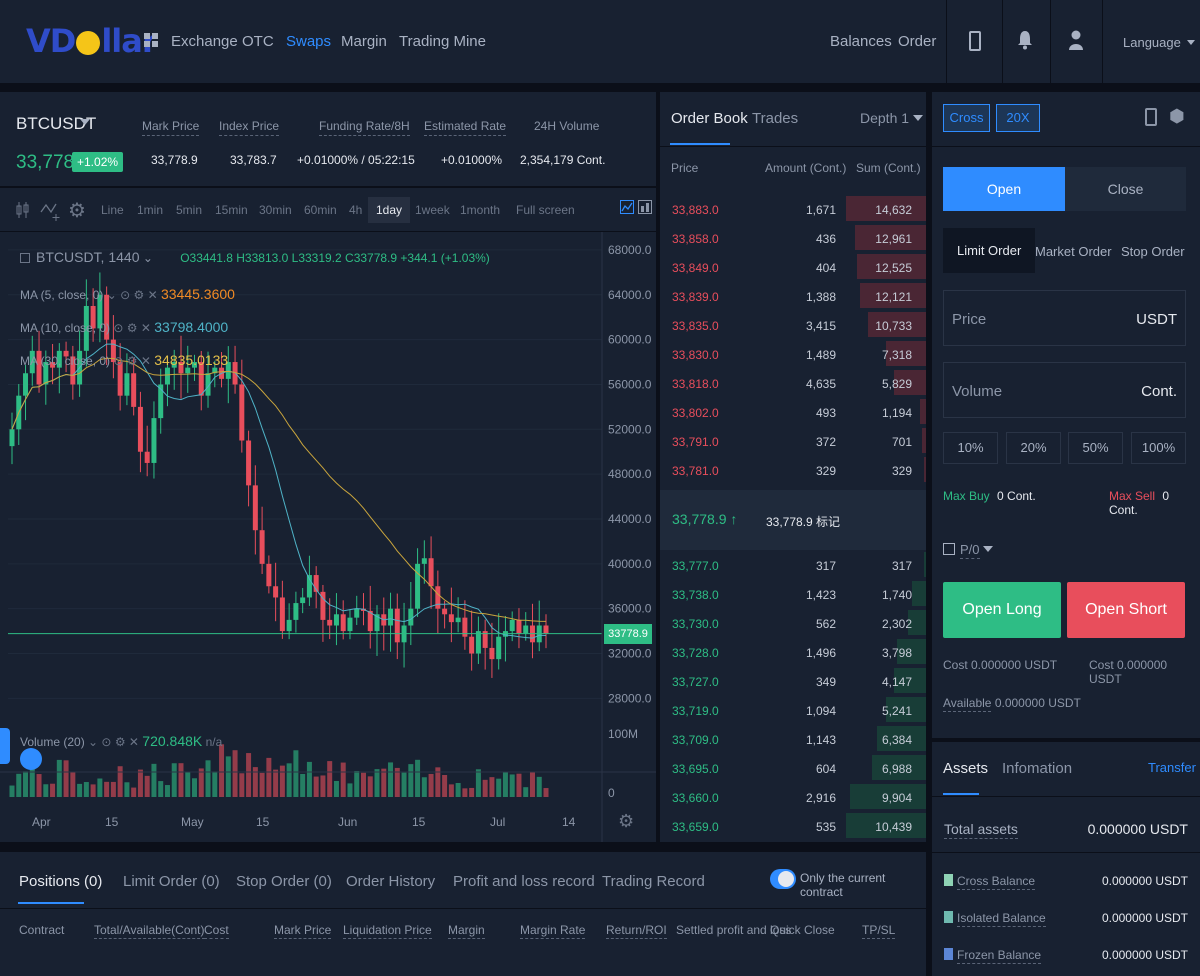 The height and width of the screenshot is (976, 1200). Describe the element at coordinates (793, 440) in the screenshot. I see `ask-row: 33,791.0 372 701` at that location.